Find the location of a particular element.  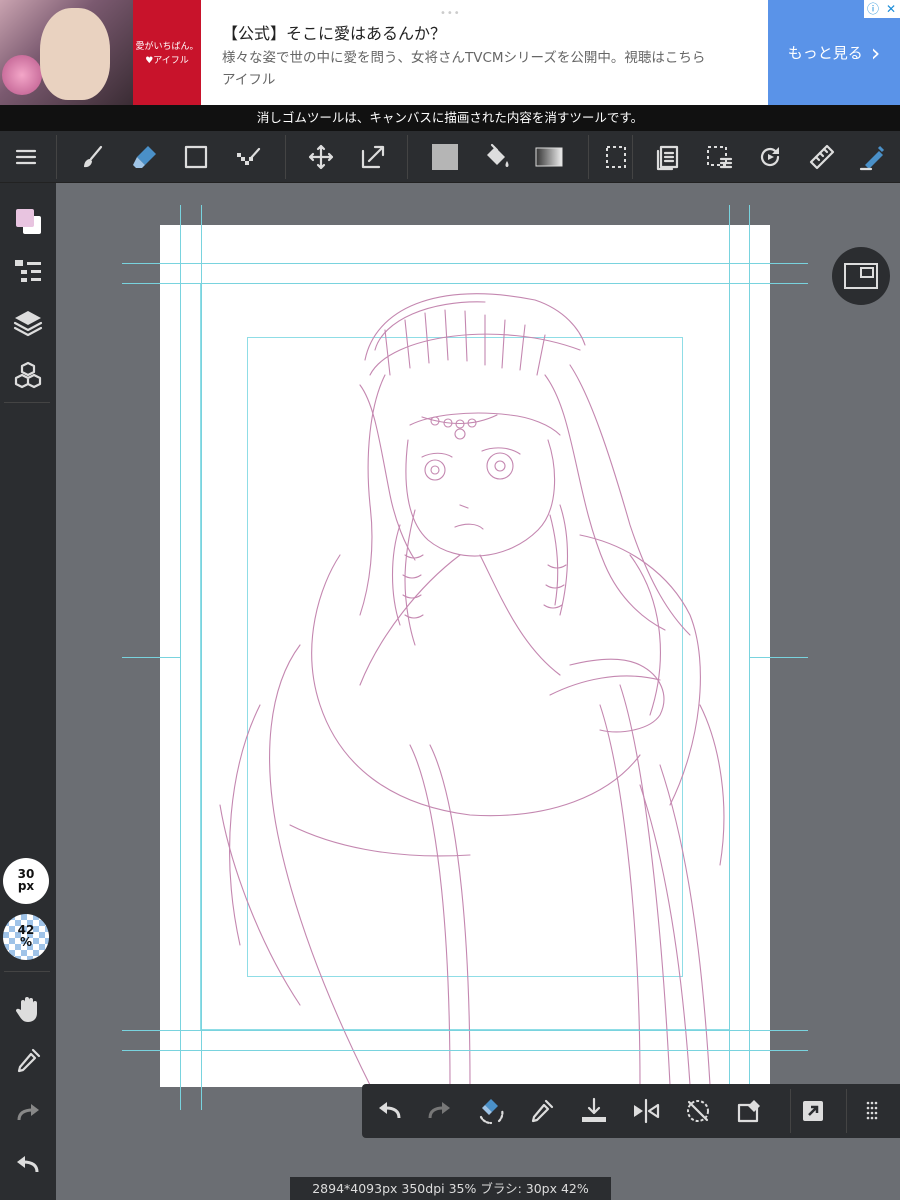

selection-menu-icon is located at coordinates (719, 157).